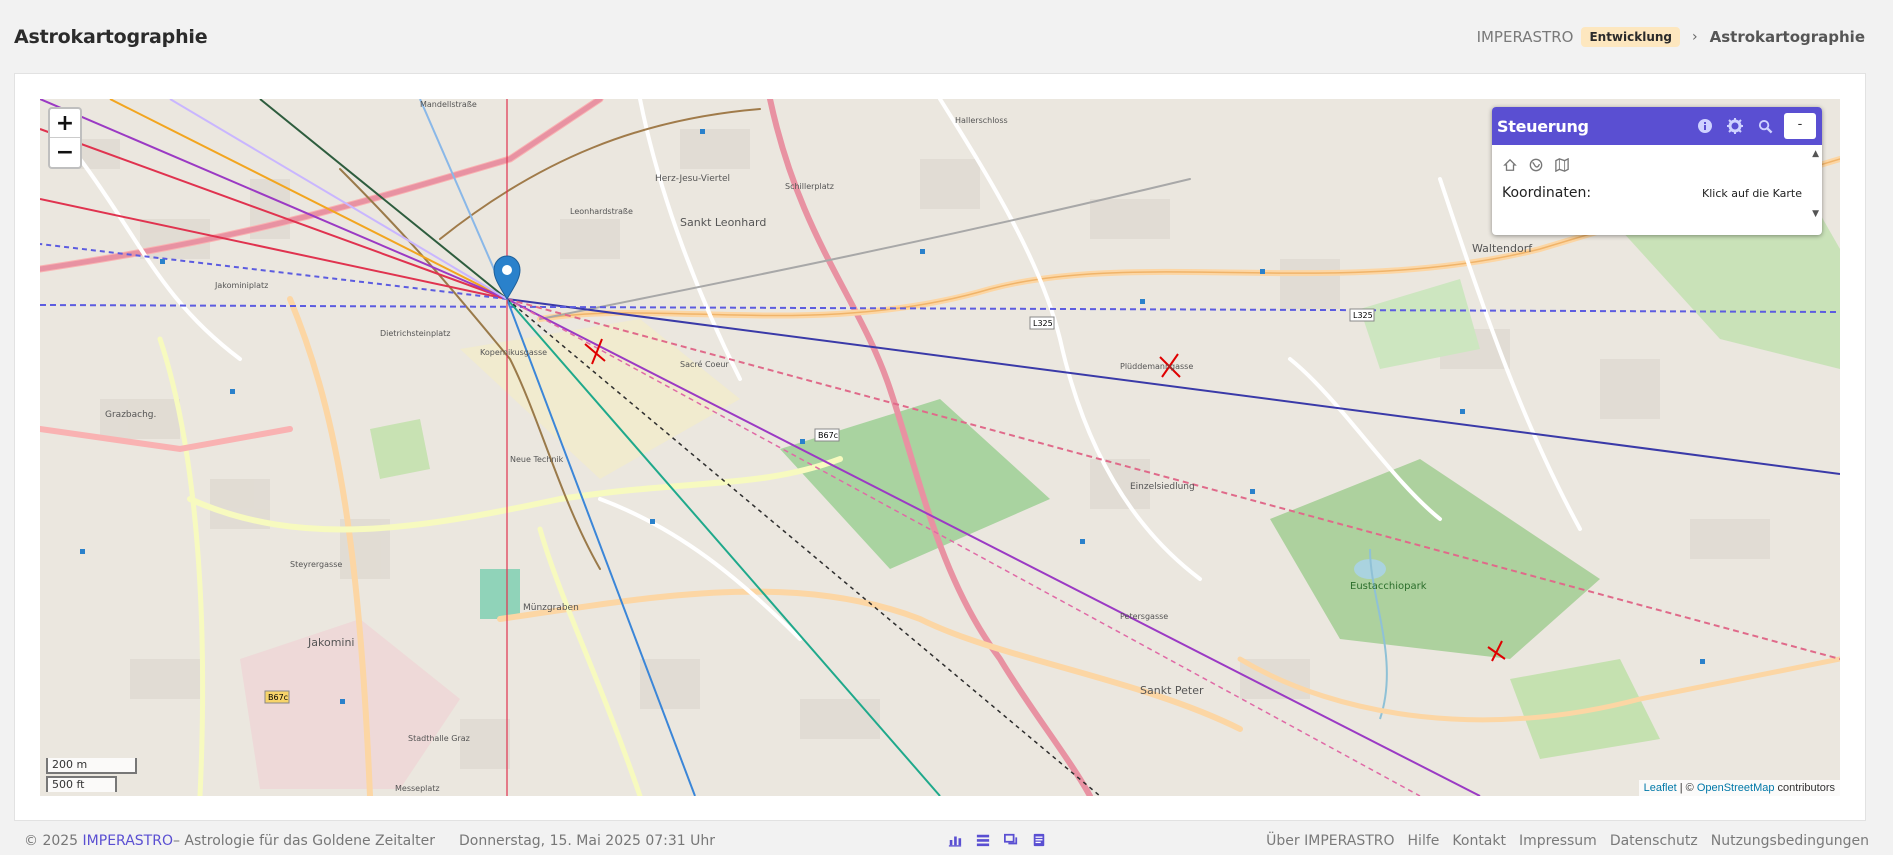 Image resolution: width=1893 pixels, height=855 pixels. Describe the element at coordinates (417, 788) in the screenshot. I see `svg-text: Messeplatz` at that location.